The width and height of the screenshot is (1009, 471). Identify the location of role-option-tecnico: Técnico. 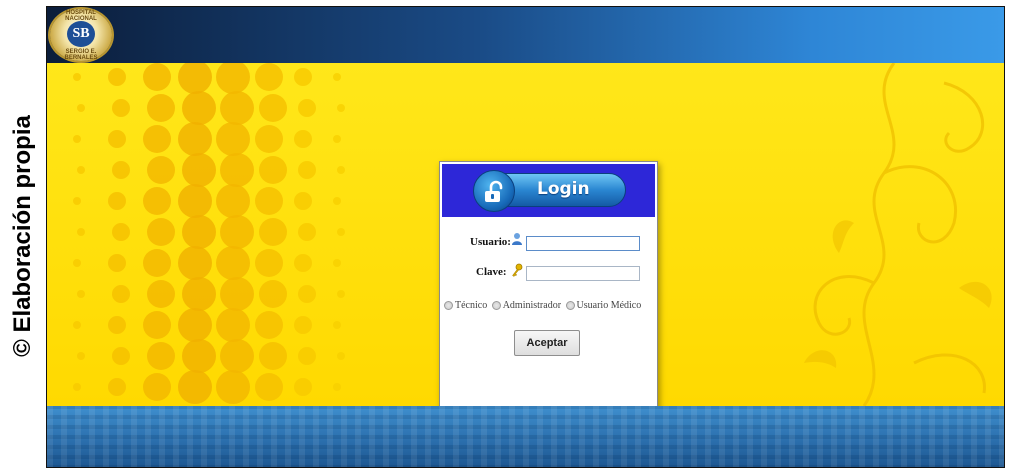
(465, 305).